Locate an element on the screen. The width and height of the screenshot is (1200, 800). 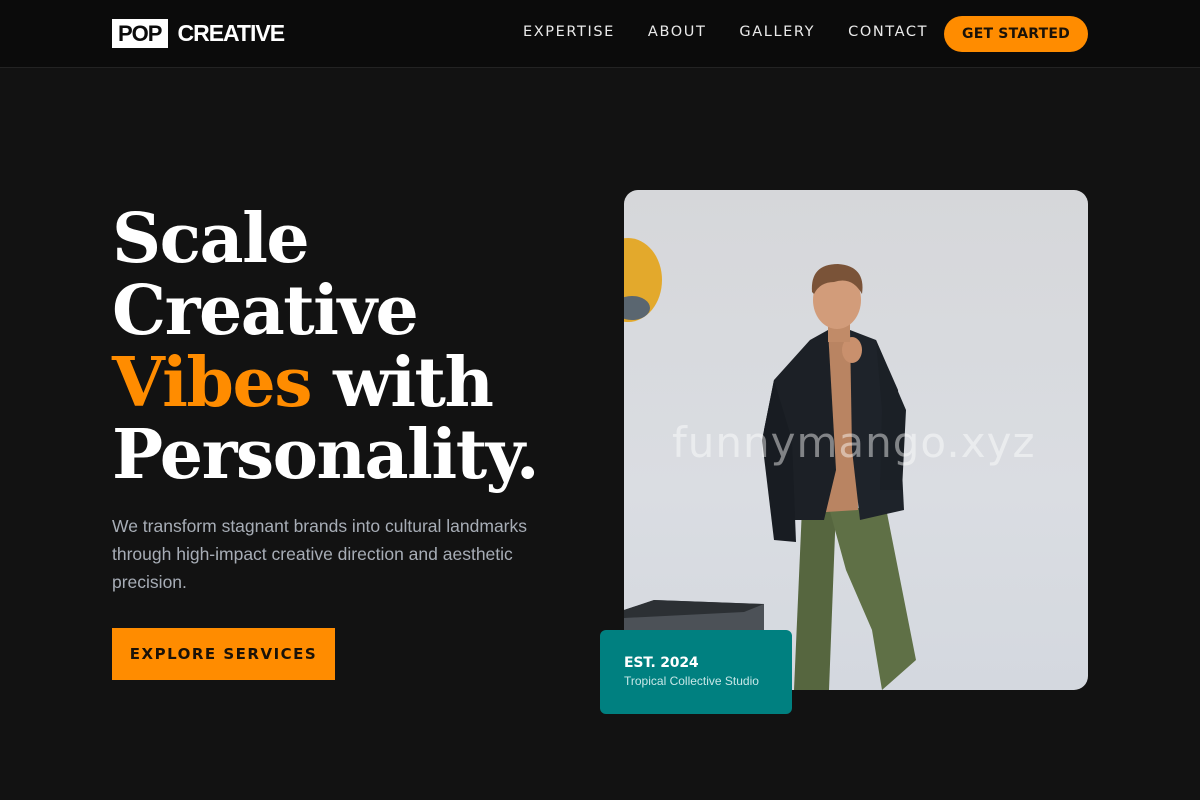
headline-accent-word: Vibes is located at coordinates (212, 383).